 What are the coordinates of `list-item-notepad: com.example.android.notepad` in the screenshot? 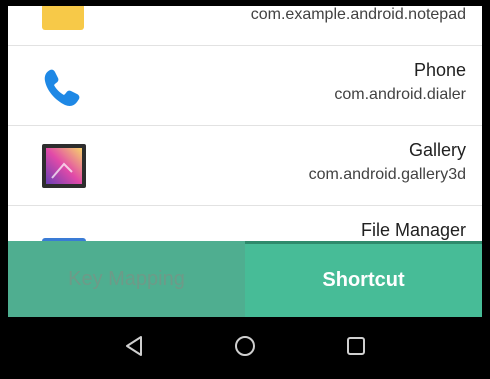 It's located at (245, 26).